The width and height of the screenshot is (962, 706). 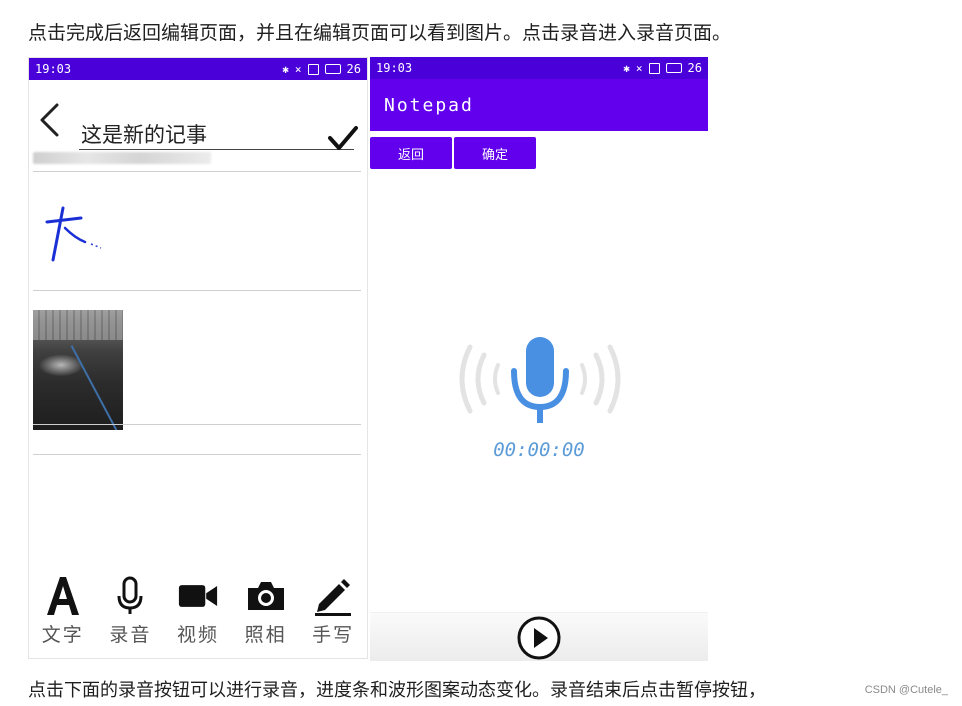 I want to click on back-button: 返回, so click(x=411, y=153).